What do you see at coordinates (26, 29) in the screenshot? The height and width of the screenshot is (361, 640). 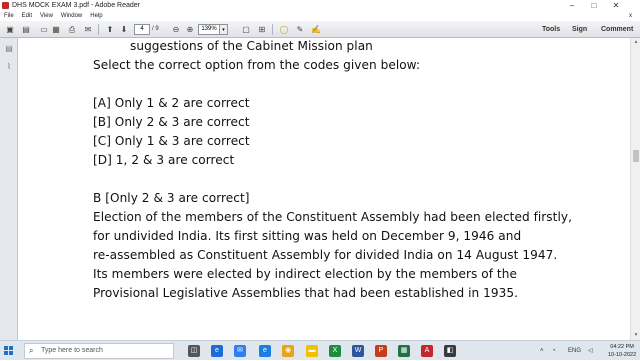 I see `open-icon: ▤` at bounding box center [26, 29].